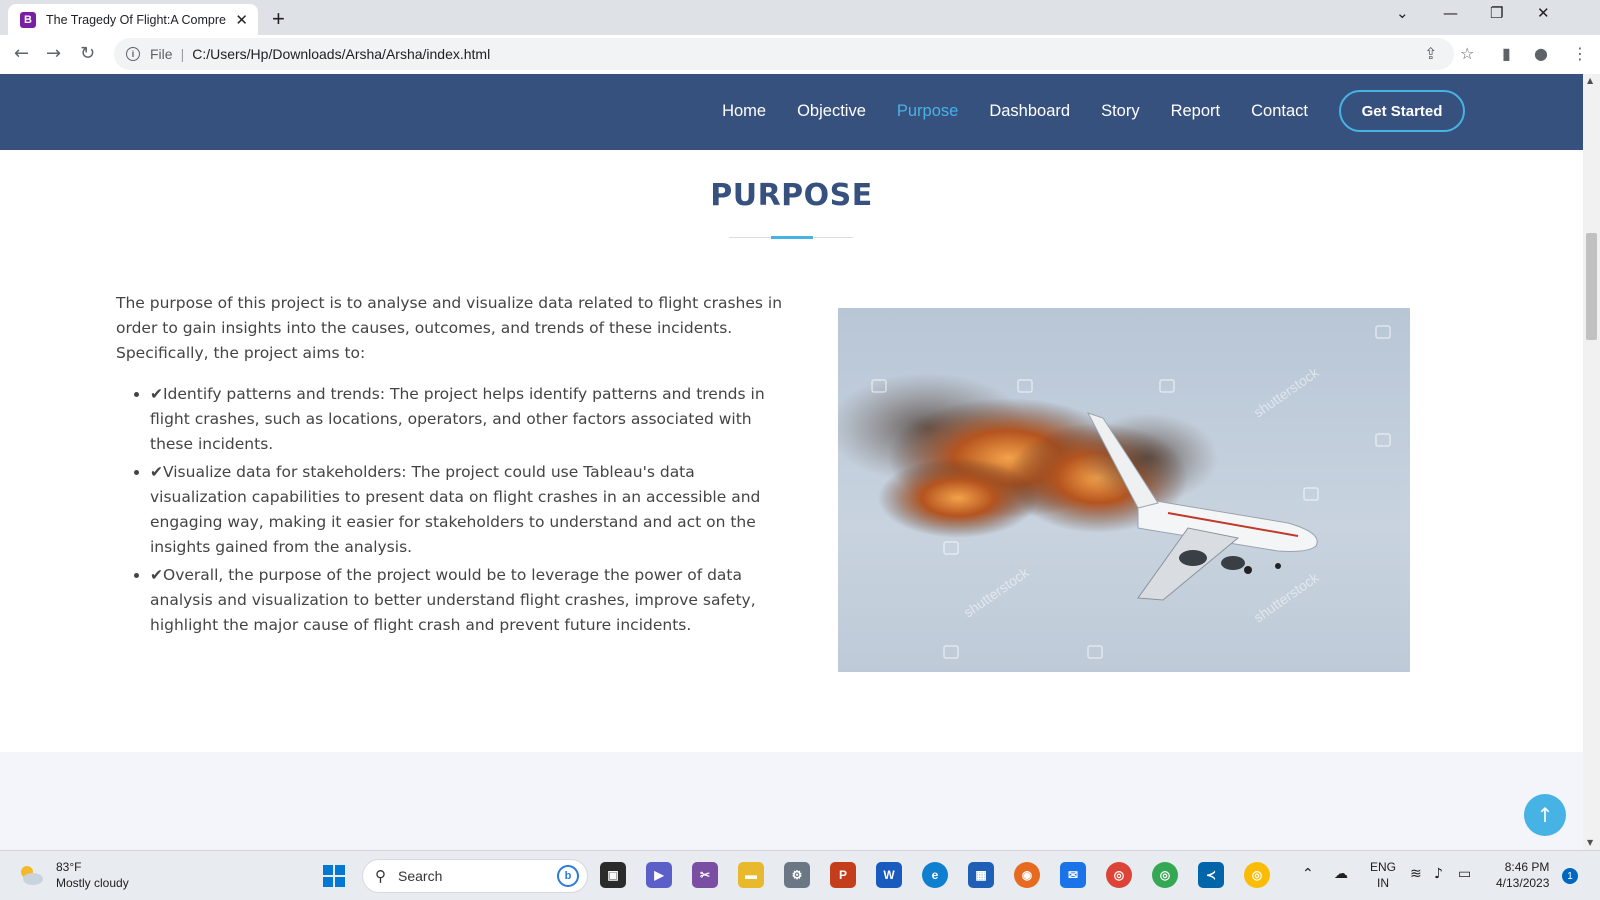 The height and width of the screenshot is (900, 1600). I want to click on title-accent-bar, so click(792, 237).